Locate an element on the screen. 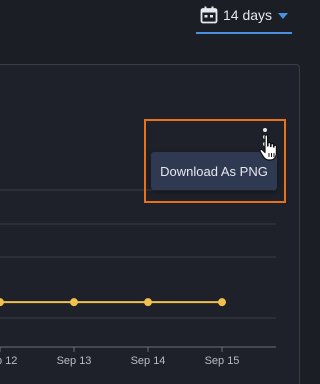 The width and height of the screenshot is (320, 384). download-png-menu-item: Download As PNG is located at coordinates (214, 171).